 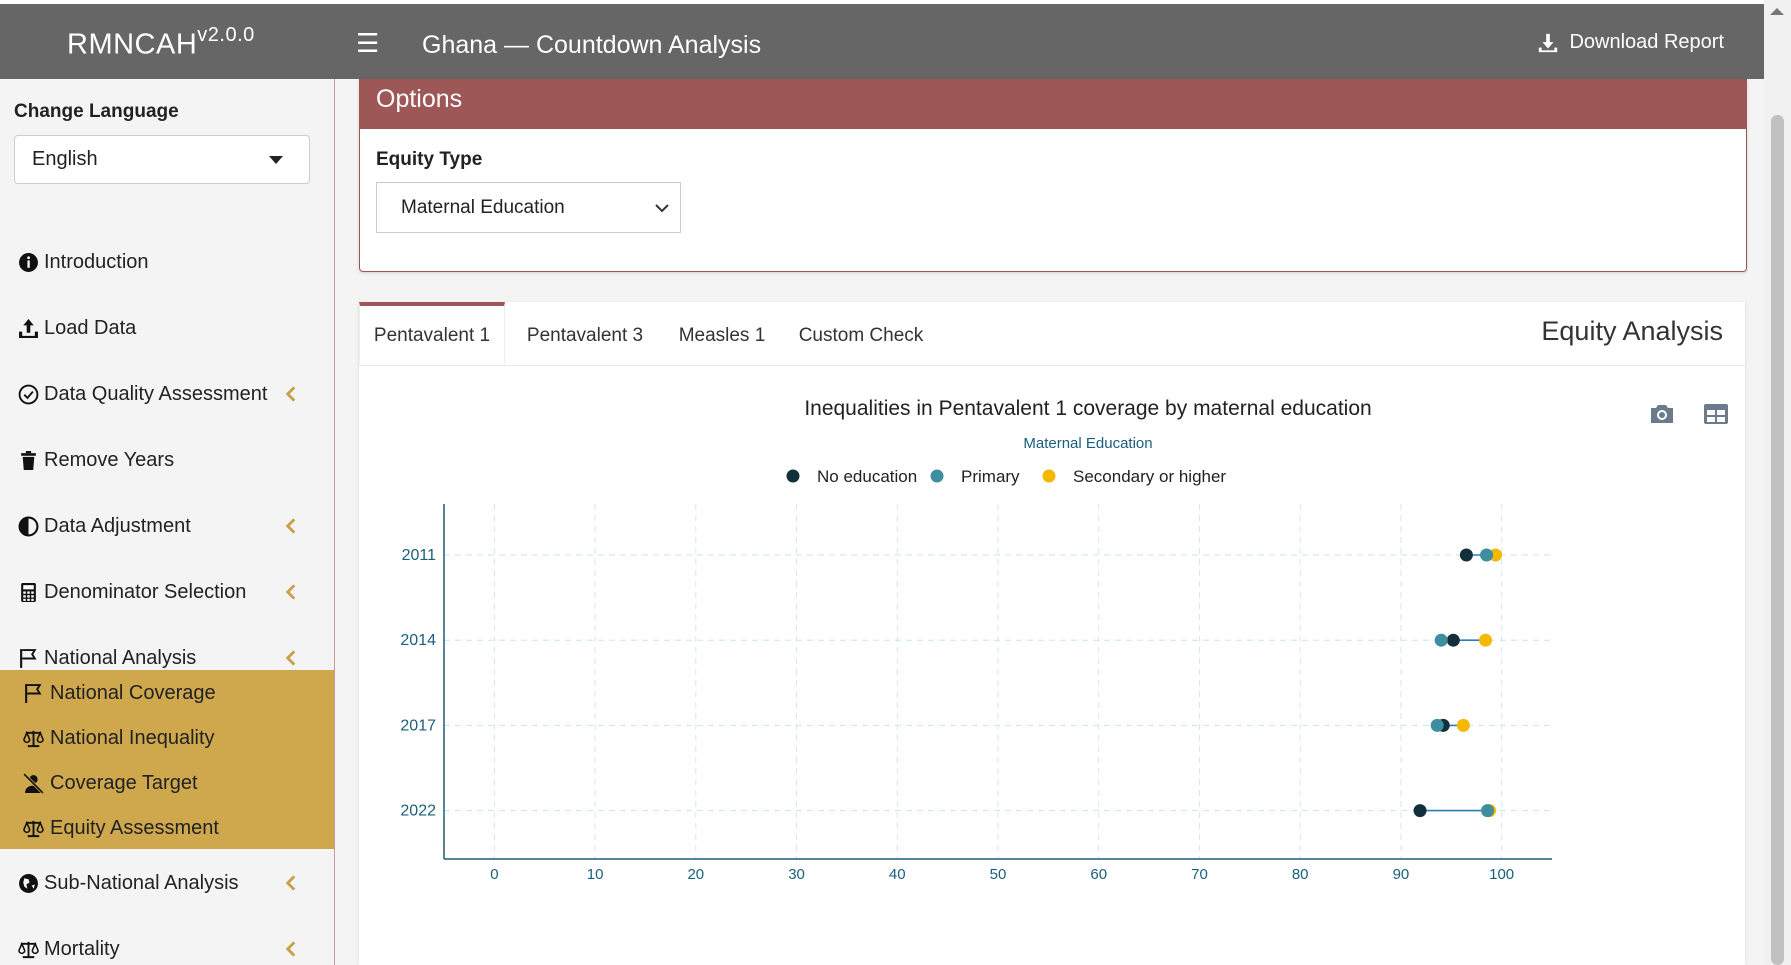 I want to click on globe-icon, so click(x=28, y=883).